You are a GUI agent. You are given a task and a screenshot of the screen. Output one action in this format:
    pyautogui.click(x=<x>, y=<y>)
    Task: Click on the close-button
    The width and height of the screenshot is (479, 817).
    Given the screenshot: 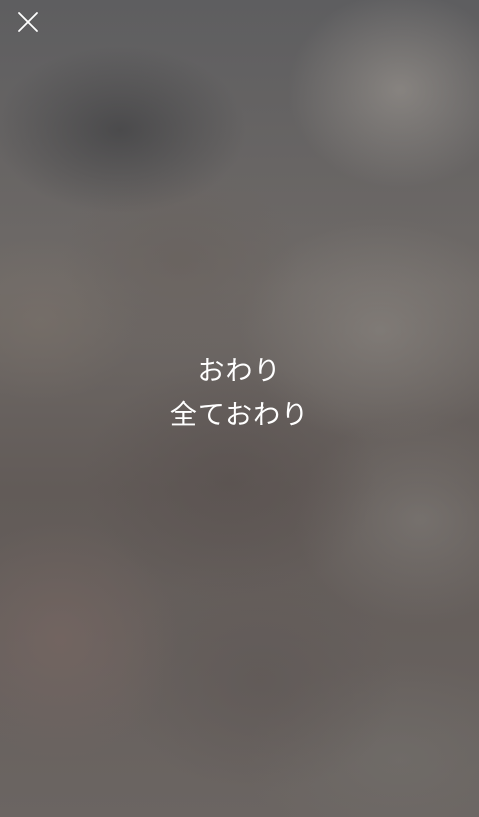 What is the action you would take?
    pyautogui.click(x=28, y=22)
    